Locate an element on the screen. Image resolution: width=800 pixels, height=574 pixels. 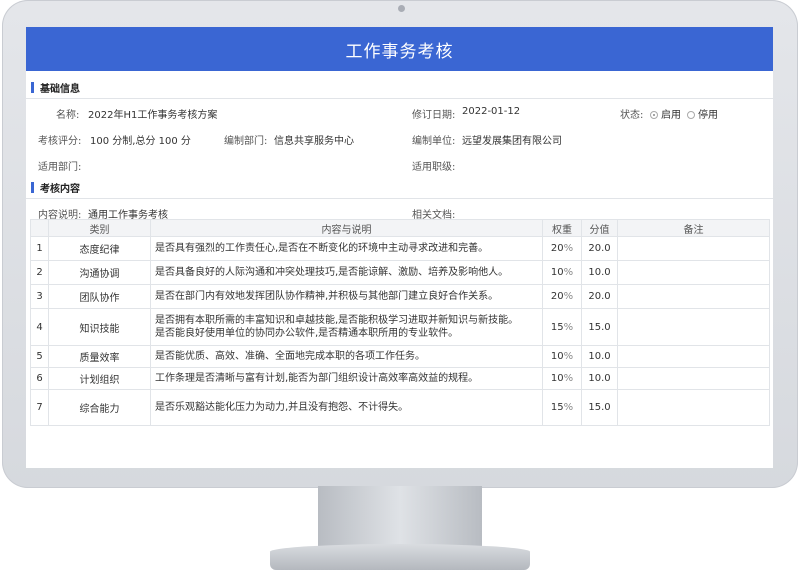
row-category: 团队协作 is located at coordinates (99, 296).